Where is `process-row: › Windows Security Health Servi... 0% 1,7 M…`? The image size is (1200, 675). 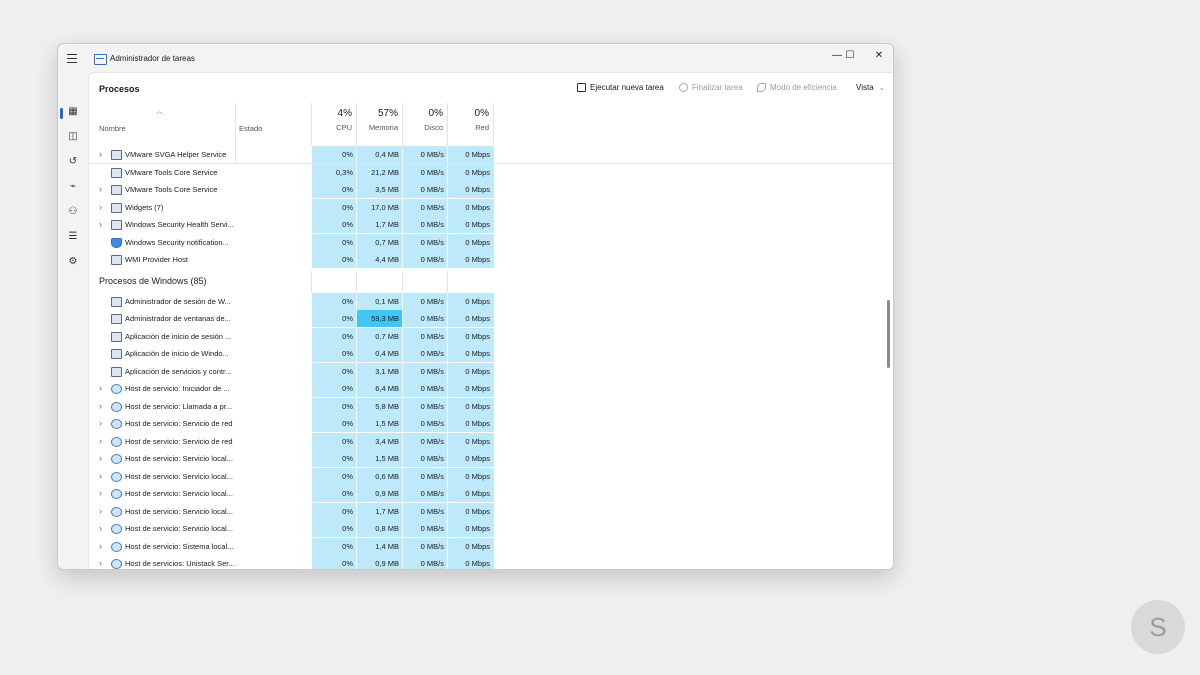
process-row: › Windows Security Health Servi... 0% 1,7 M… is located at coordinates (491, 224).